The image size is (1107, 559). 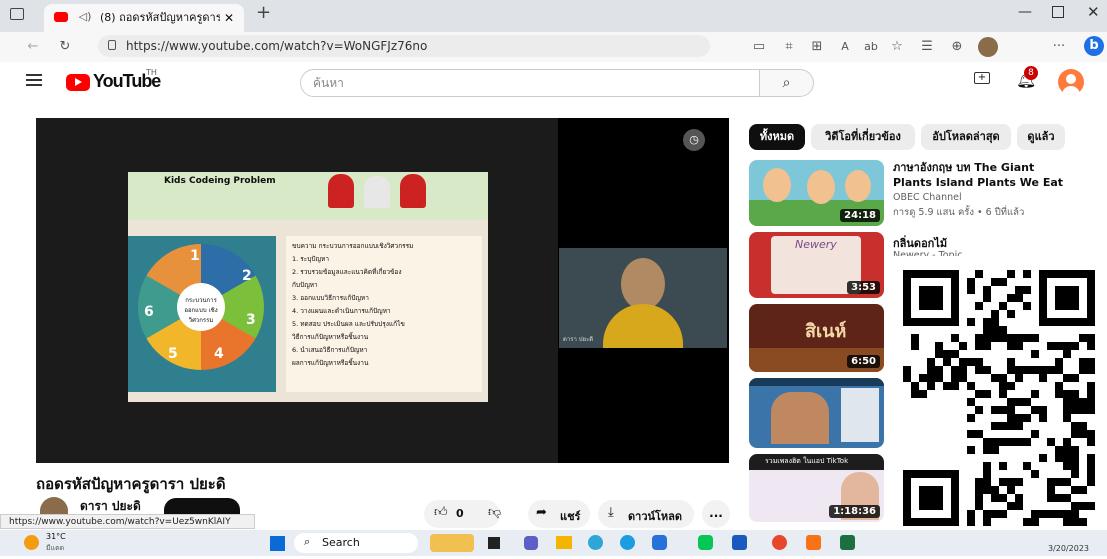 I want to click on app-icon, so click(x=813, y=542).